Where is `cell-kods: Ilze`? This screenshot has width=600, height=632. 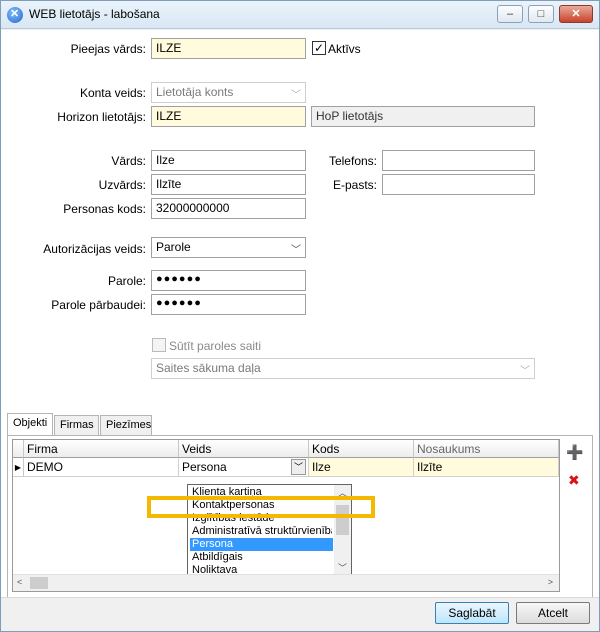
cell-kods: Ilze is located at coordinates (361, 467).